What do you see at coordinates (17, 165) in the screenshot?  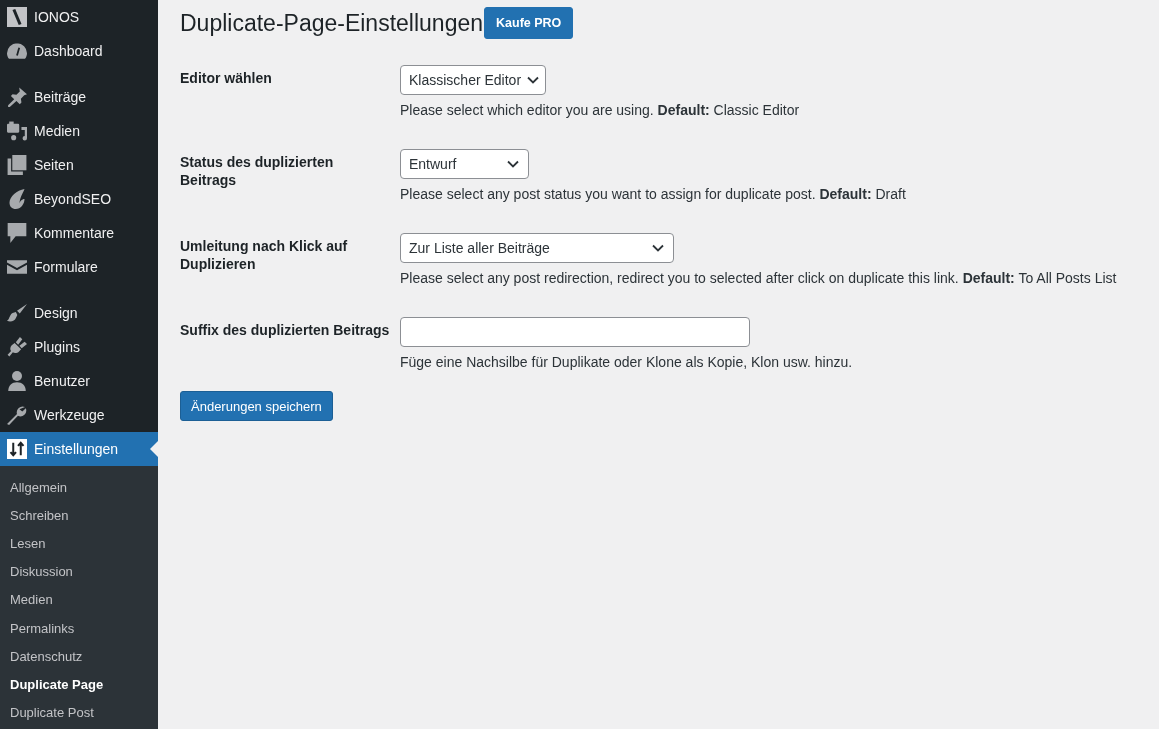 I see `pages-icon` at bounding box center [17, 165].